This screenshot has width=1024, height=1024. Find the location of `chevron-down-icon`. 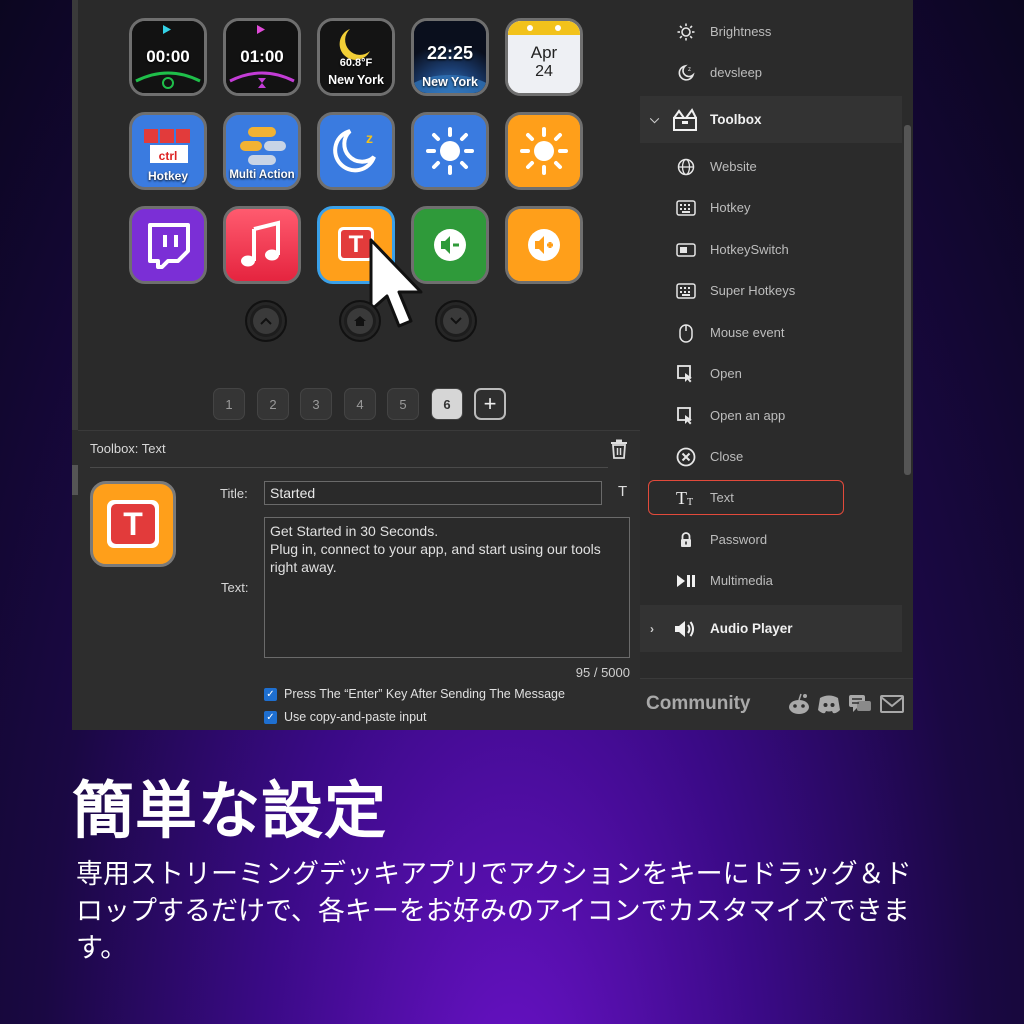

chevron-down-icon is located at coordinates (456, 321).